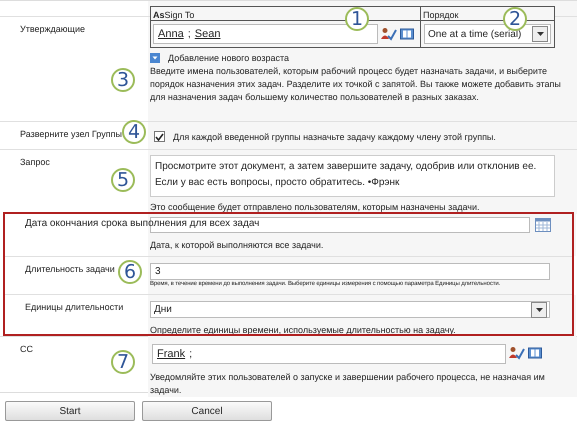 The width and height of the screenshot is (577, 439). Describe the element at coordinates (74, 307) in the screenshot. I see `field-label: Единицы длительности` at that location.